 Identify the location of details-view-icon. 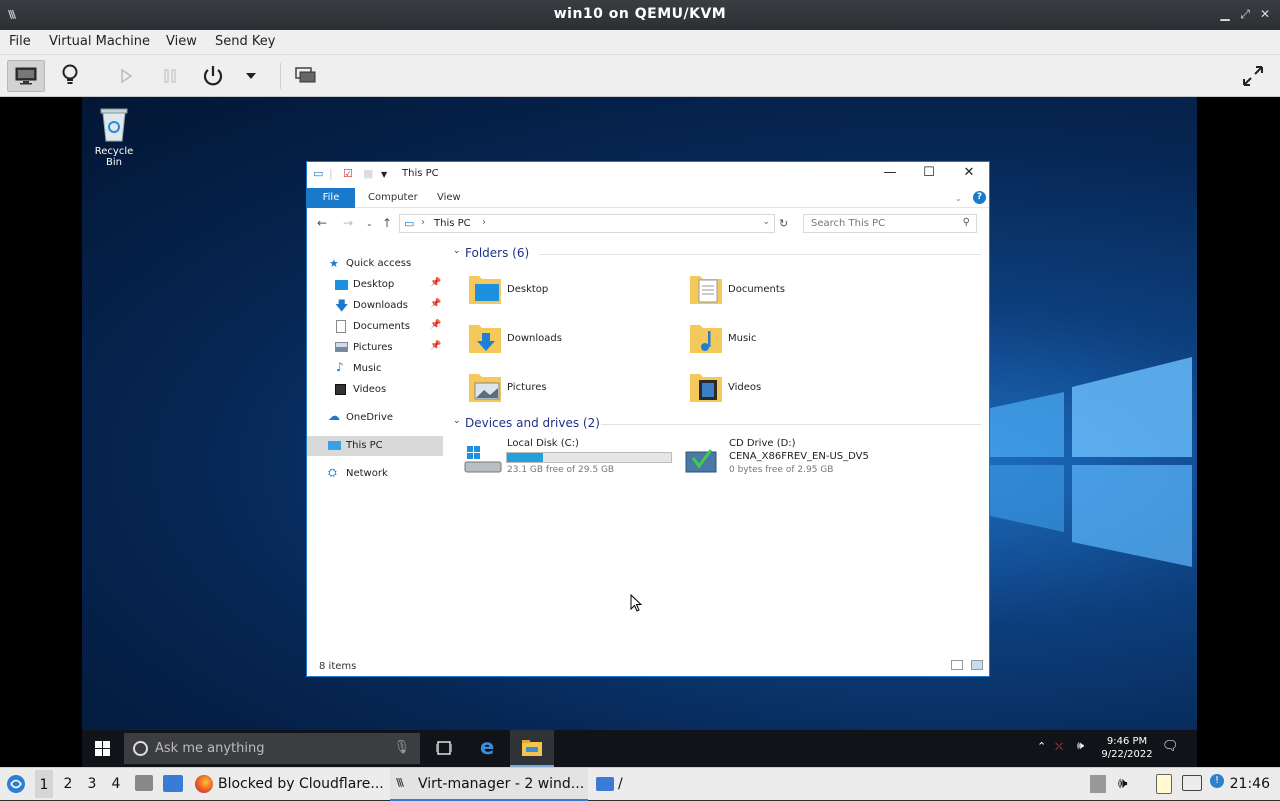
(957, 665).